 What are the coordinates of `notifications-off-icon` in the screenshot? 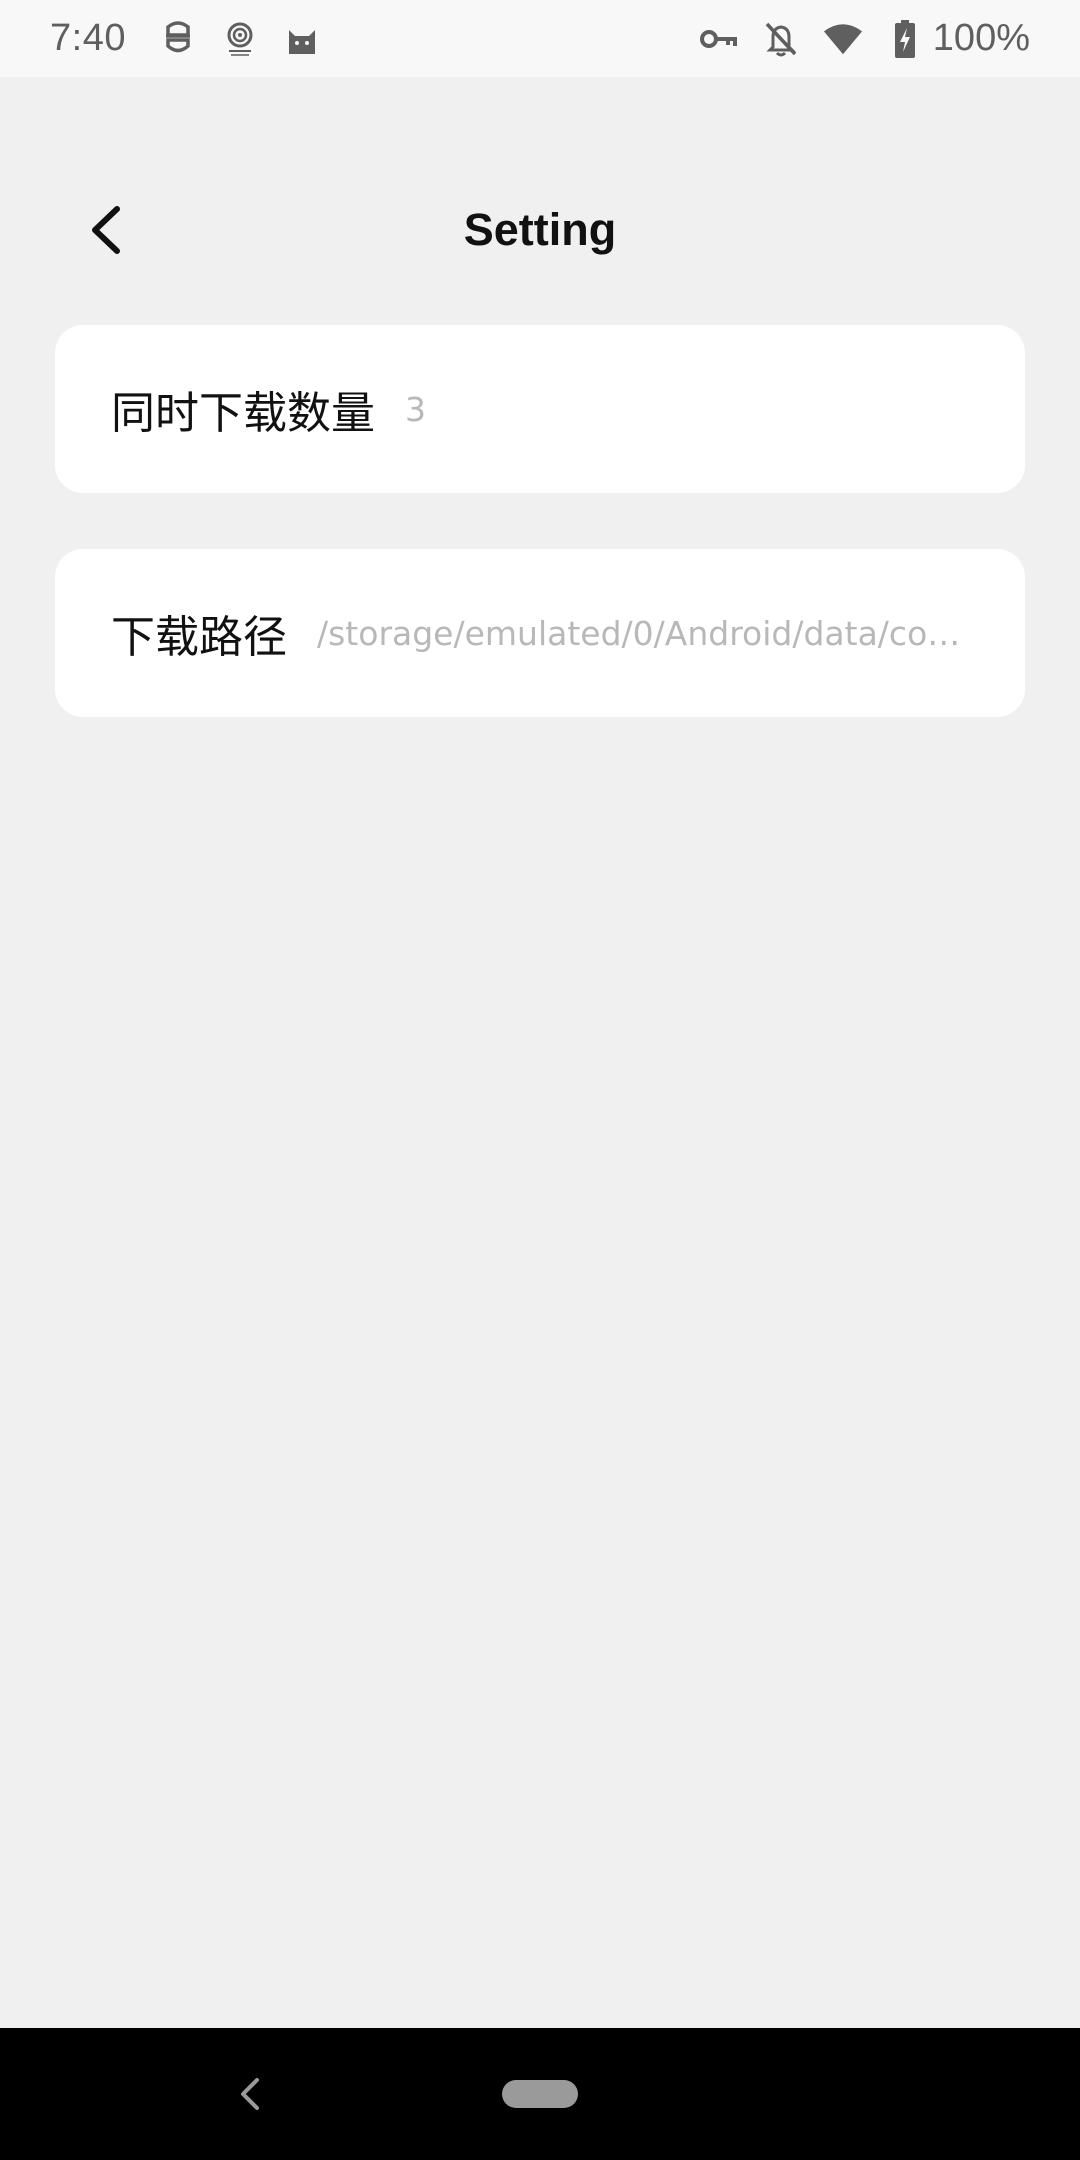 It's located at (781, 39).